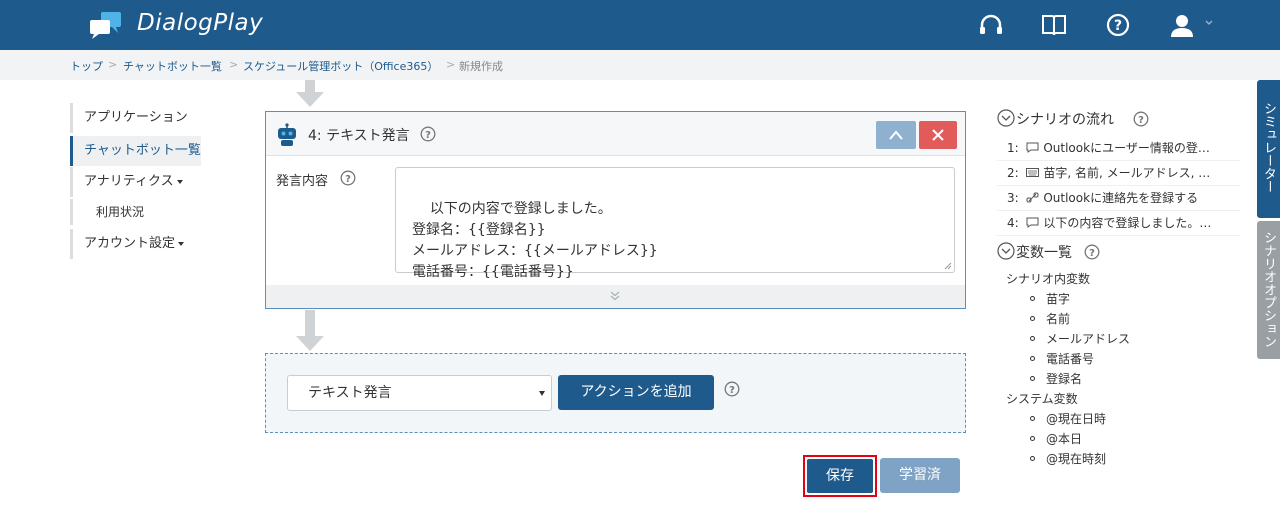 This screenshot has width=1280, height=510. What do you see at coordinates (172, 66) in the screenshot?
I see `breadcrumb-item-chatbot-list: チャットボット一覧` at bounding box center [172, 66].